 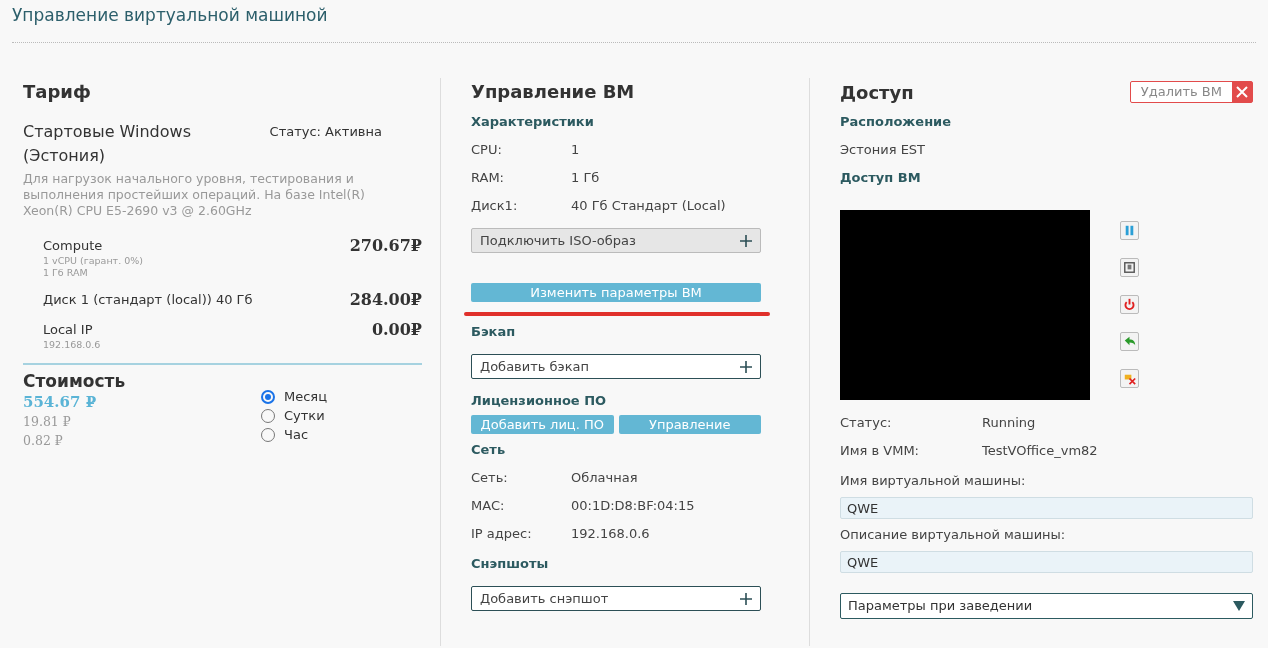 What do you see at coordinates (396, 331) in the screenshot?
I see `item-price: 0.00₽` at bounding box center [396, 331].